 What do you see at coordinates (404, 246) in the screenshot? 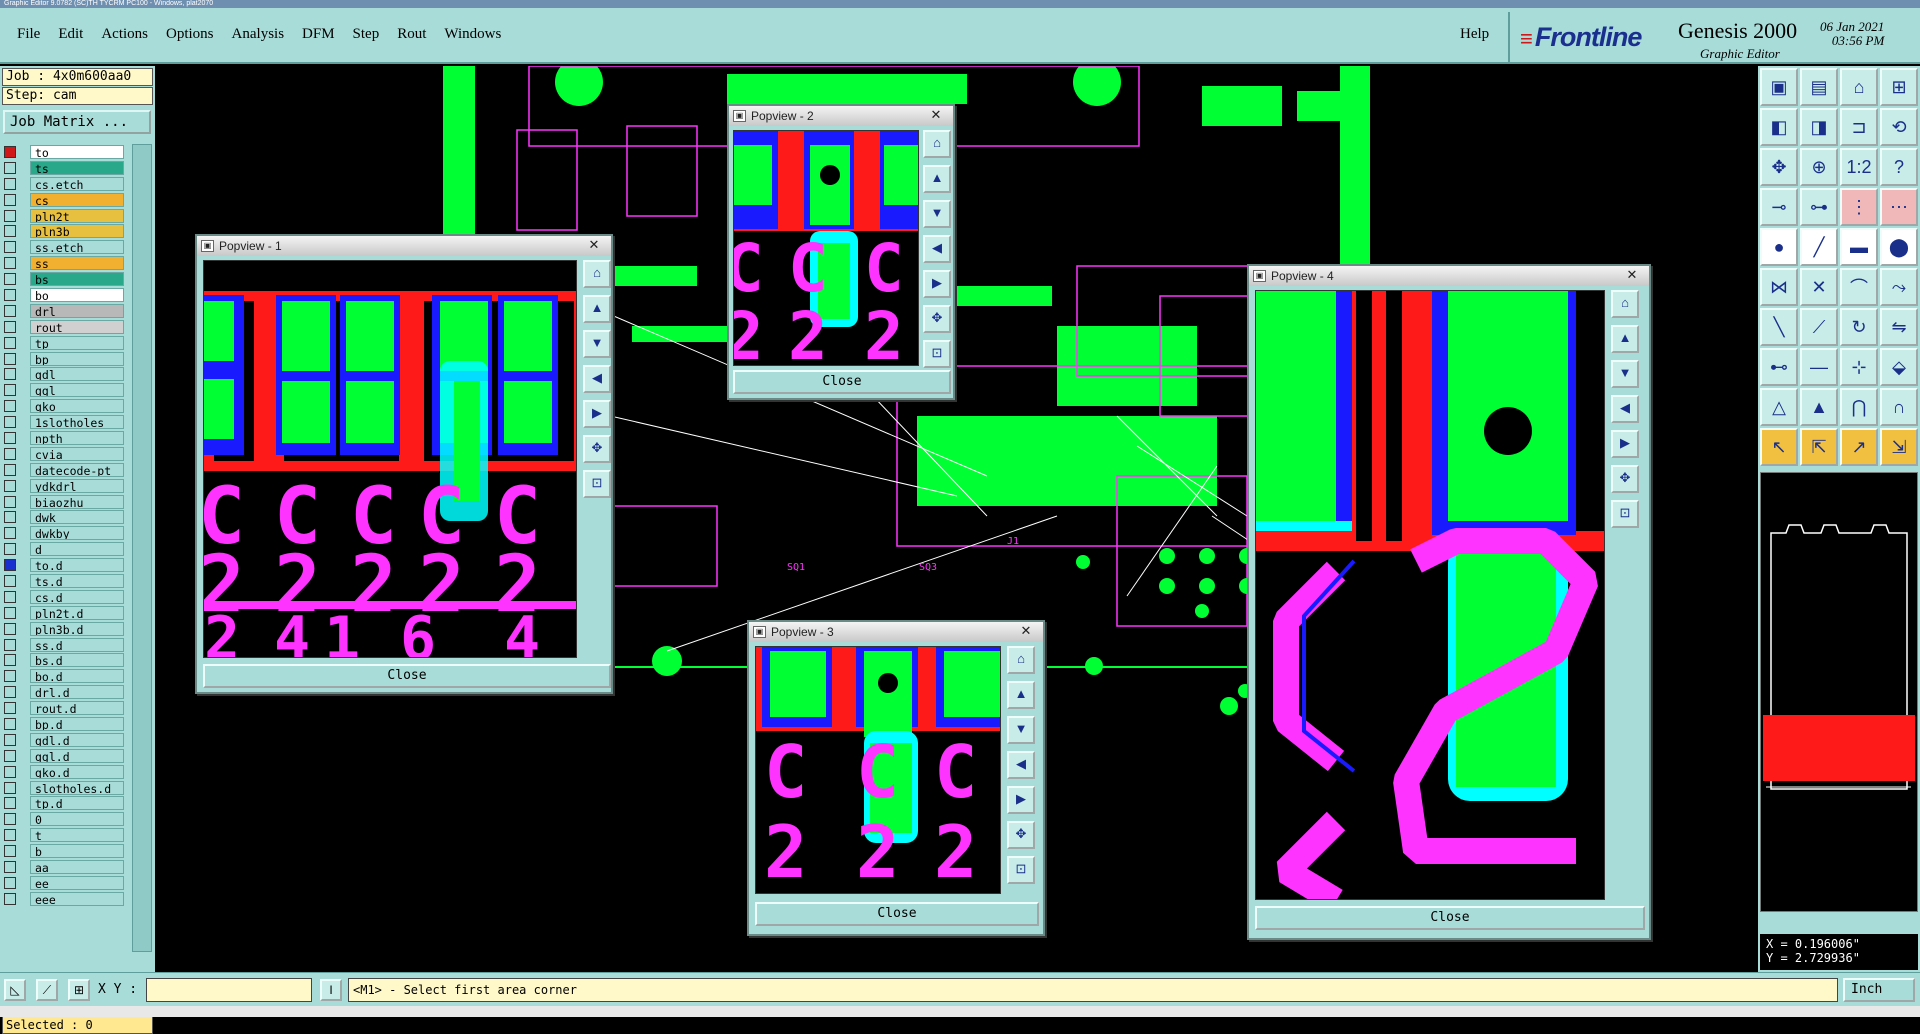
I see `popview-1-titlebar: ▣ Popview - 1` at bounding box center [404, 246].